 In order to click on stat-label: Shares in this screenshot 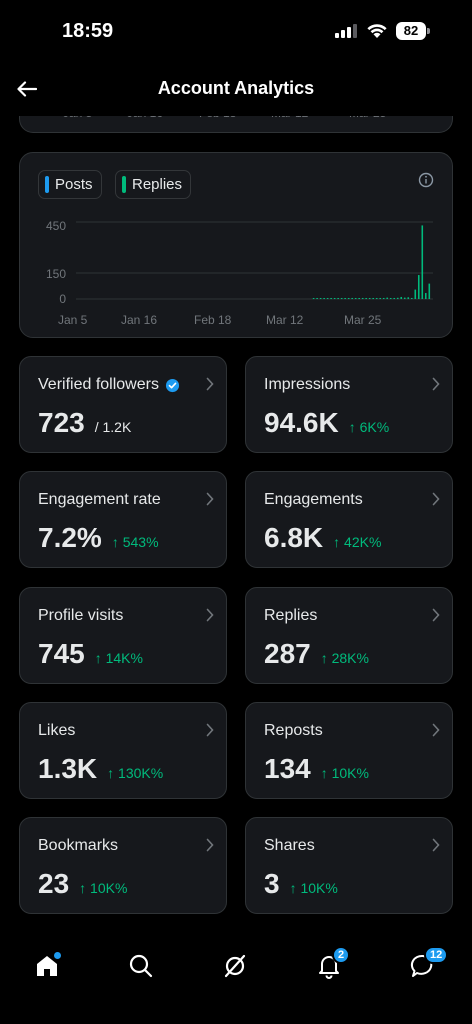, I will do `click(289, 846)`.